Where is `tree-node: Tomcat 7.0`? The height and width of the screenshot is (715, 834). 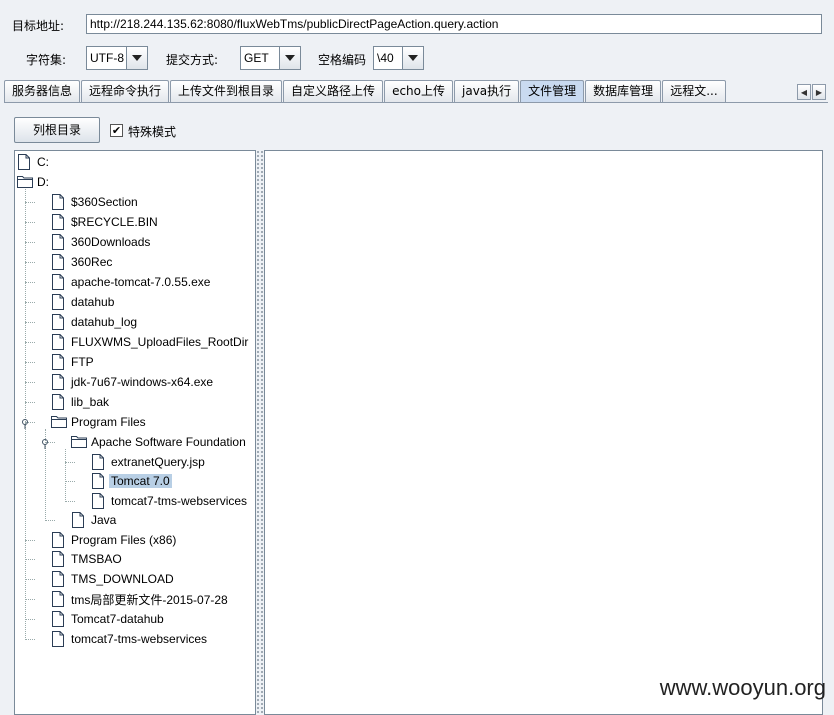 tree-node: Tomcat 7.0 is located at coordinates (131, 481).